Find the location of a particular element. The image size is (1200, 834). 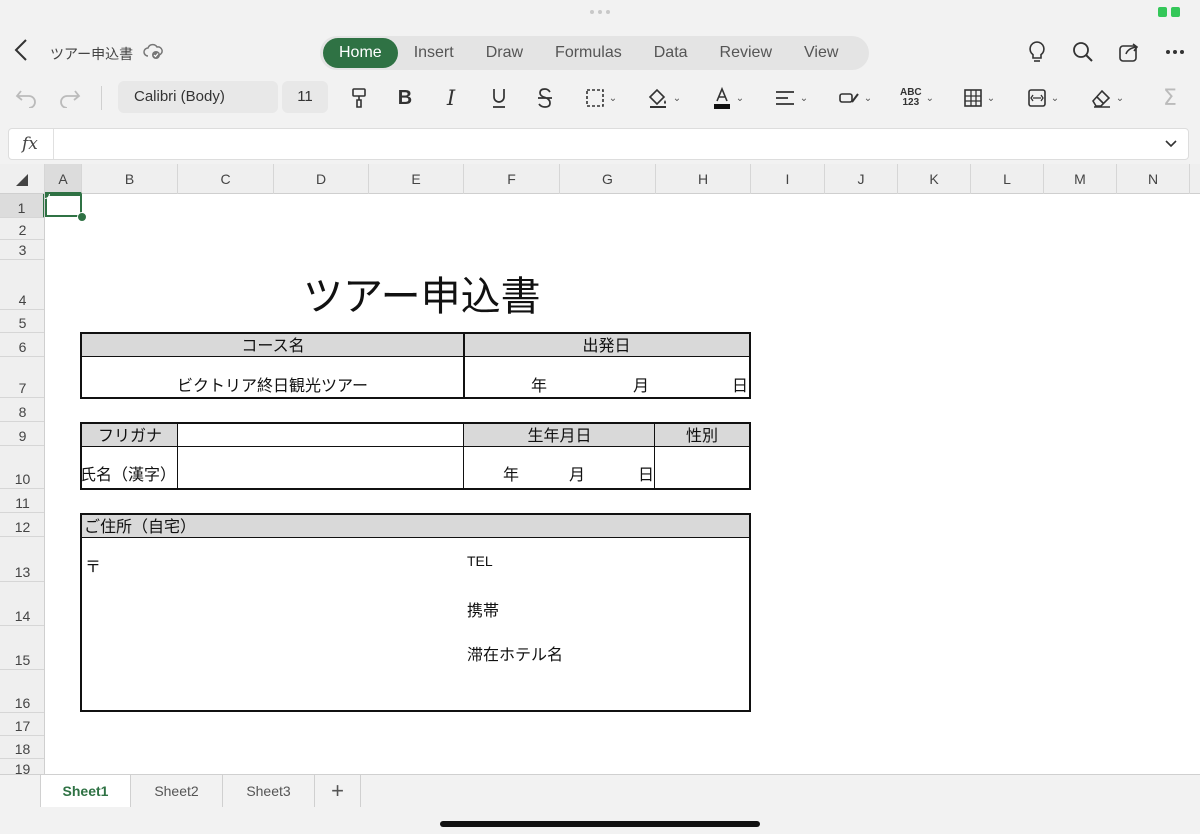

row-header: 5 is located at coordinates (22, 321).